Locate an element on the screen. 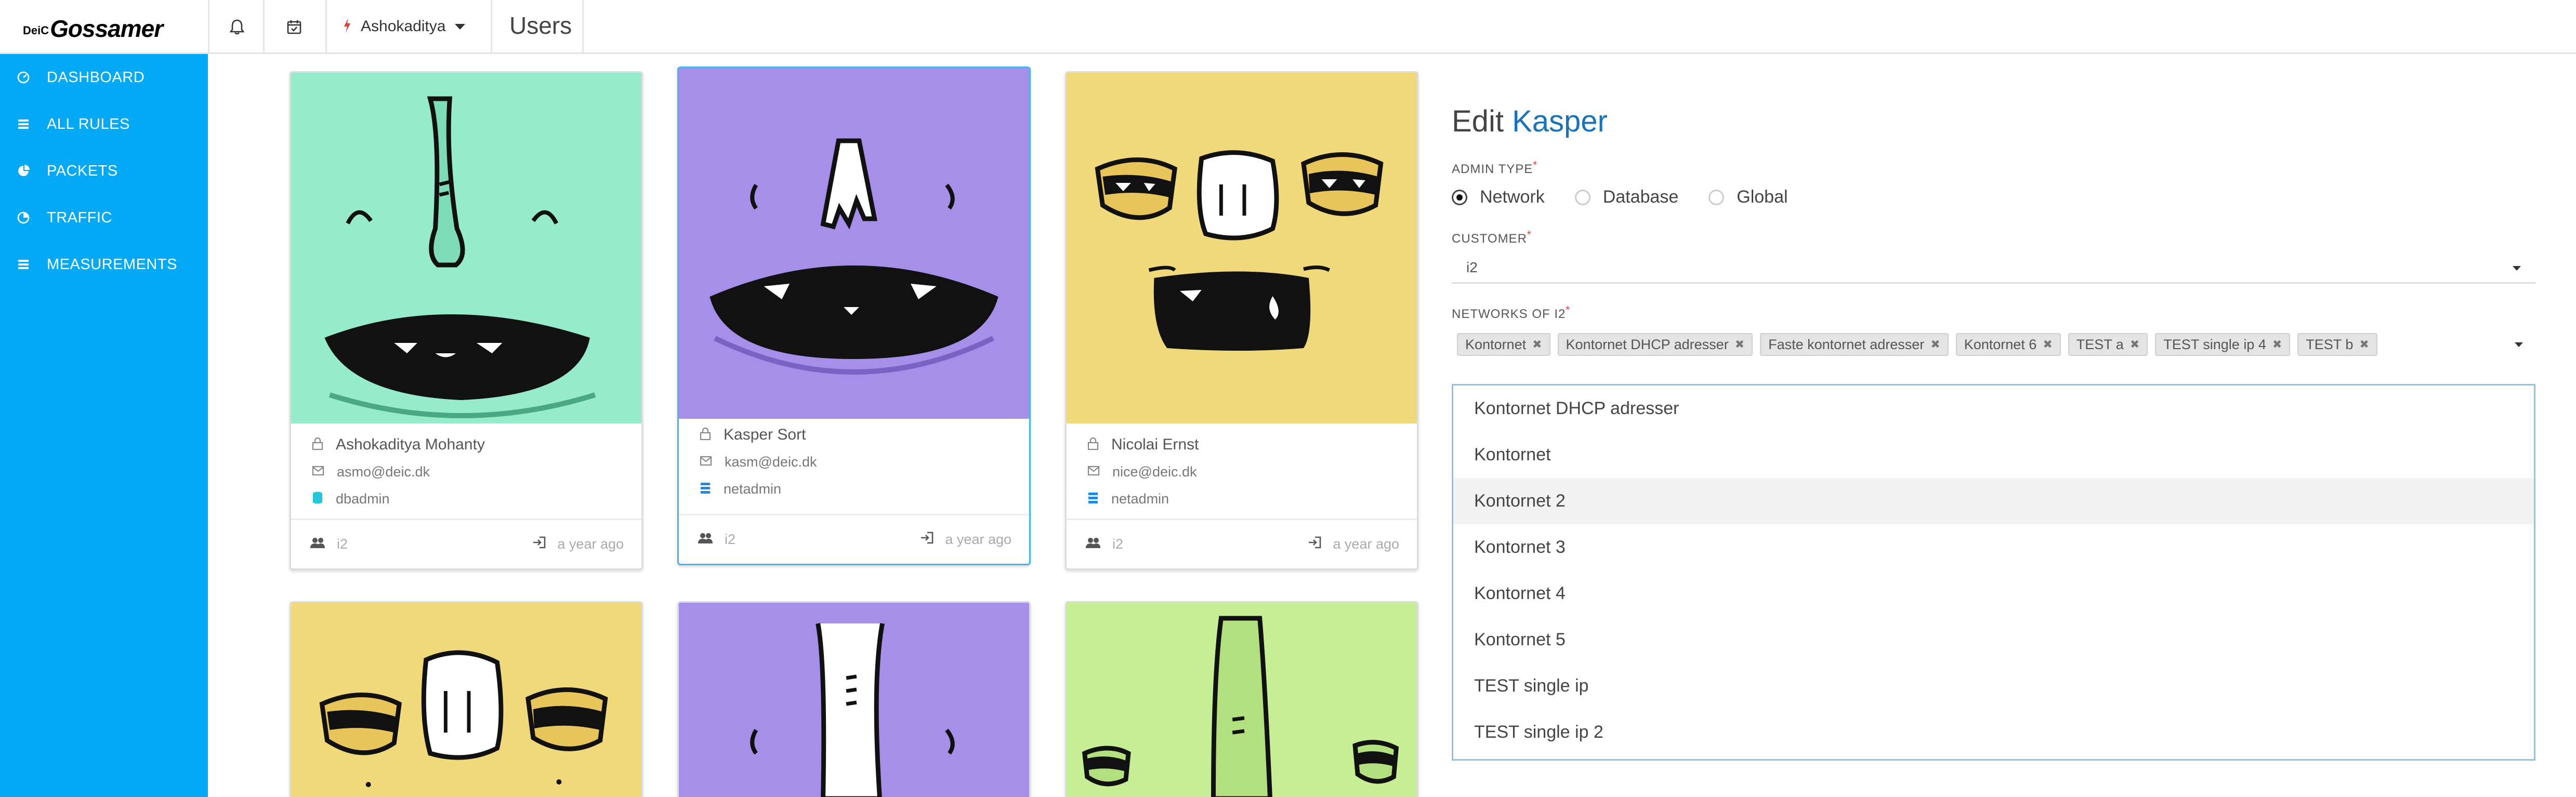 This screenshot has width=2576, height=797. user-info: Kasper Sort kasm@deic.dk netadmin is located at coordinates (854, 462).